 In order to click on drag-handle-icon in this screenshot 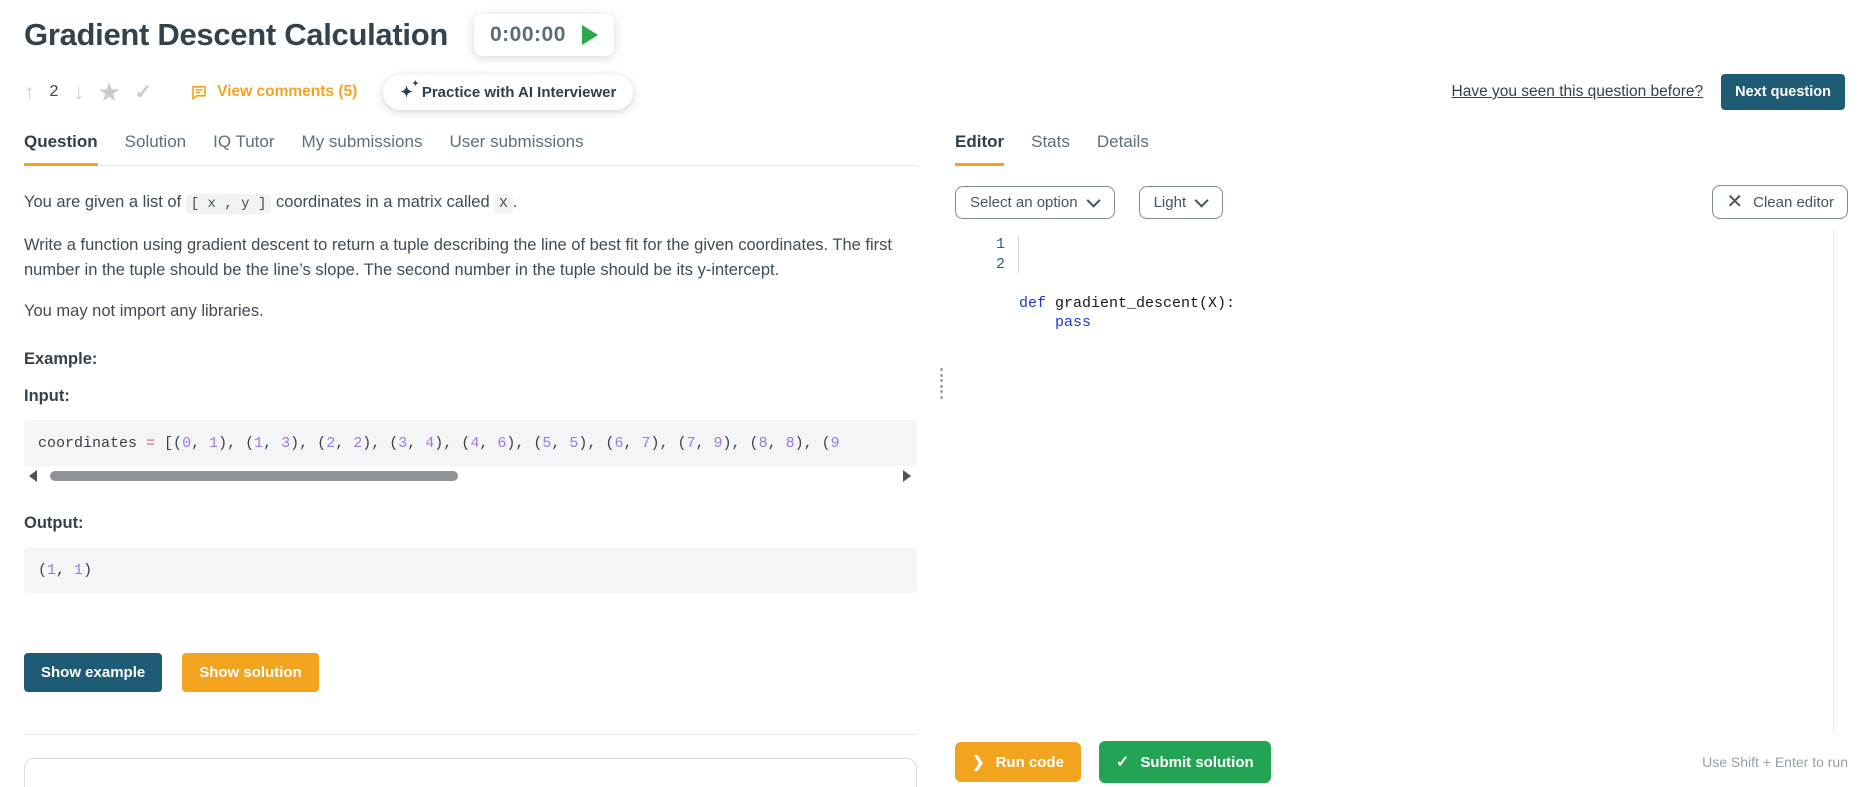, I will do `click(941, 383)`.